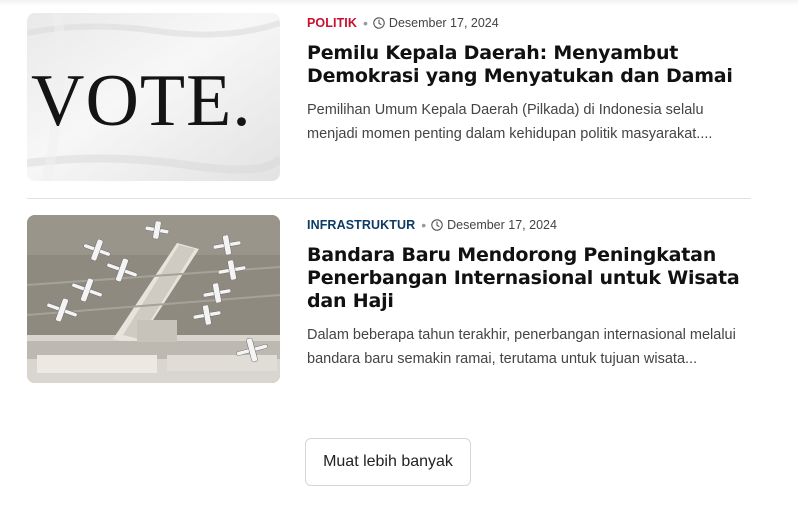 Image resolution: width=798 pixels, height=511 pixels. I want to click on category-link: POLITIK, so click(332, 23).